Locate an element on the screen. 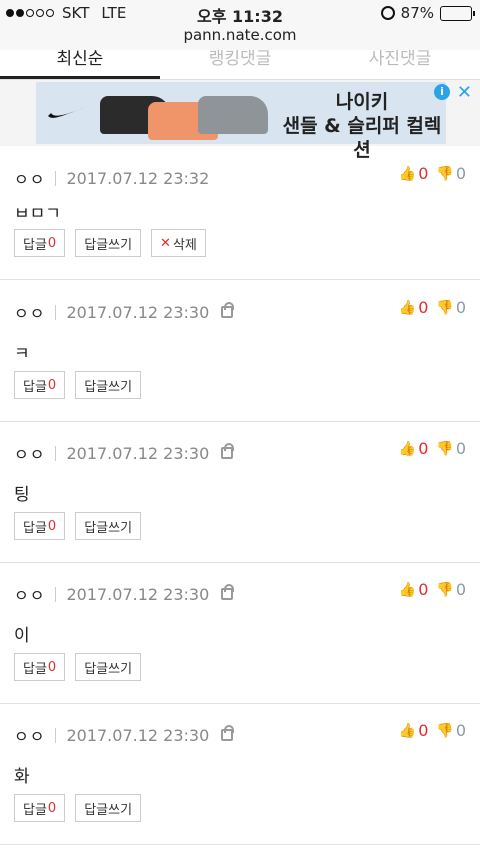 The image size is (480, 854). tab-photo: 사진댓글 is located at coordinates (400, 64).